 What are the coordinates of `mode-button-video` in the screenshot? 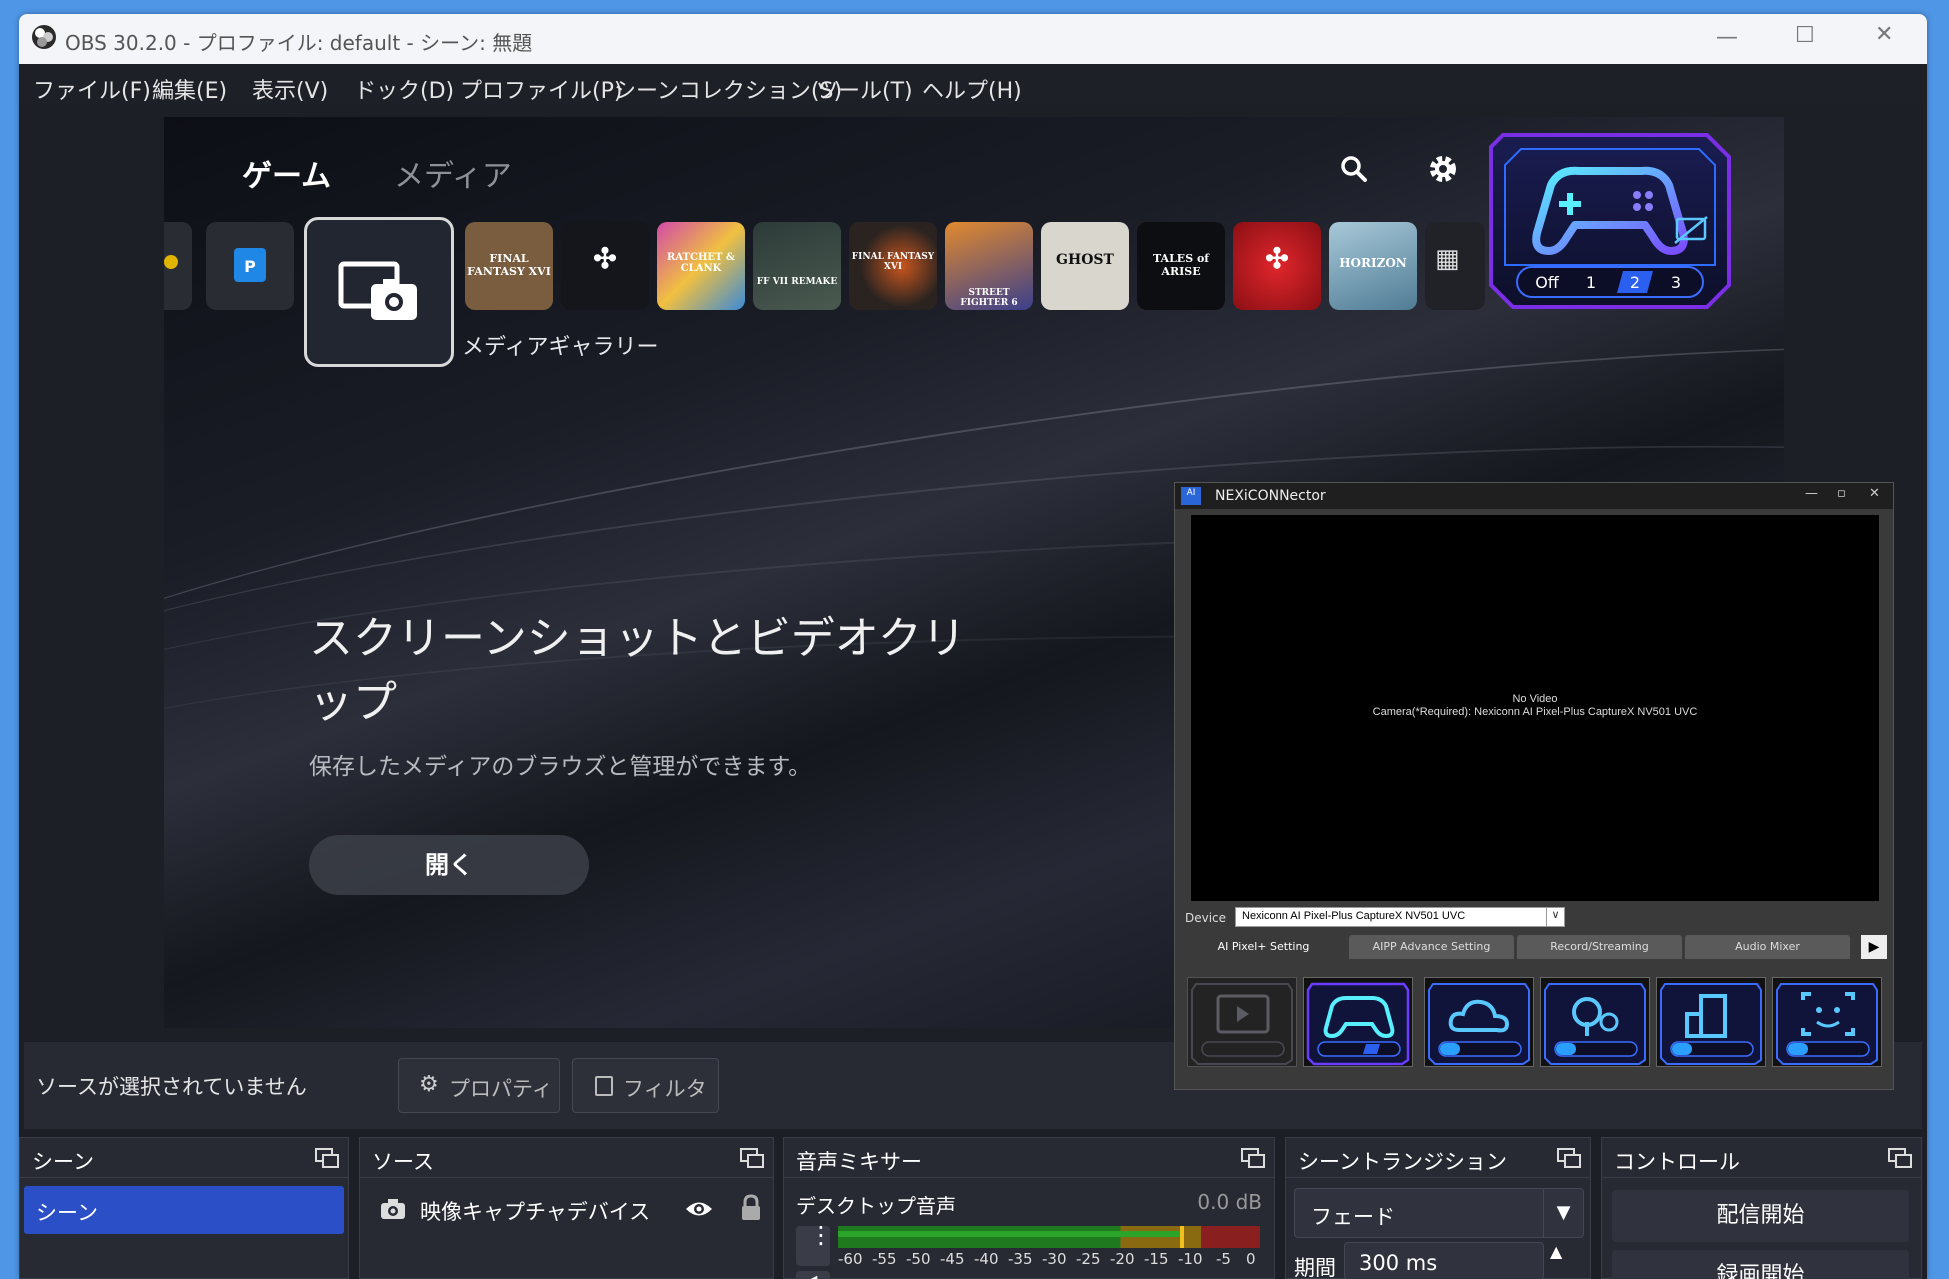 It's located at (1242, 1022).